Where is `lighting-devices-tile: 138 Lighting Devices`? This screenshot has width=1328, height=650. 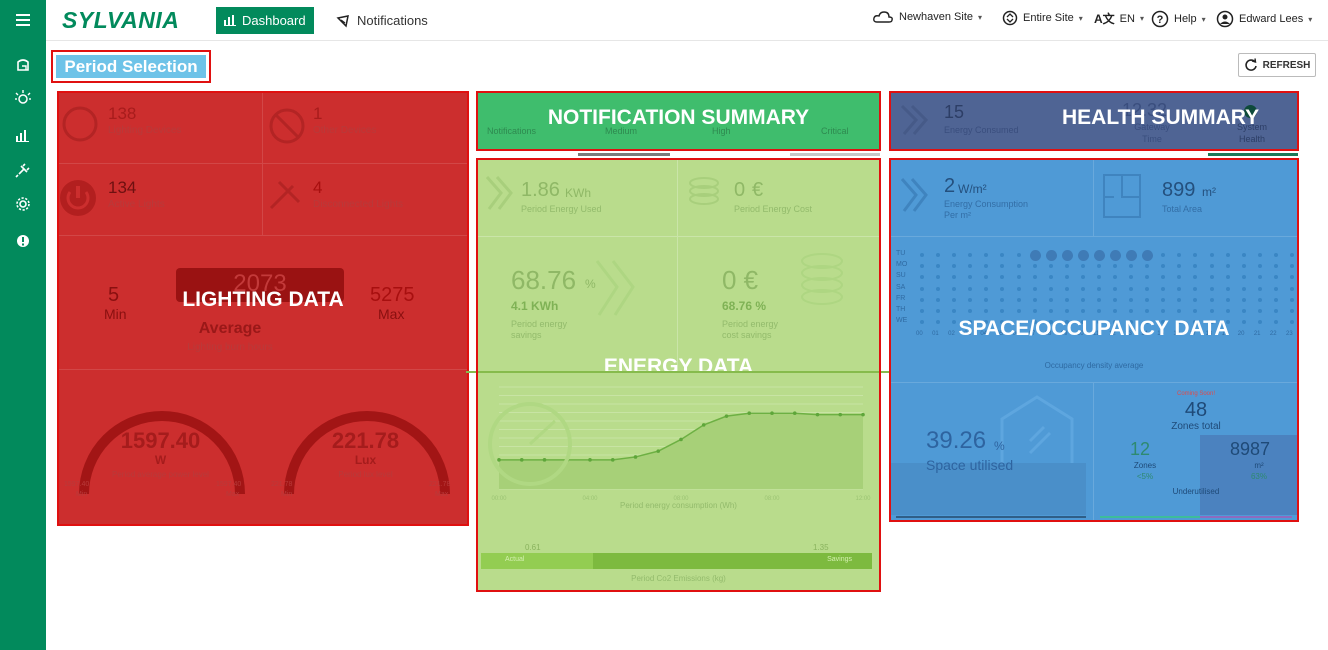 lighting-devices-tile: 138 Lighting Devices is located at coordinates (160, 128).